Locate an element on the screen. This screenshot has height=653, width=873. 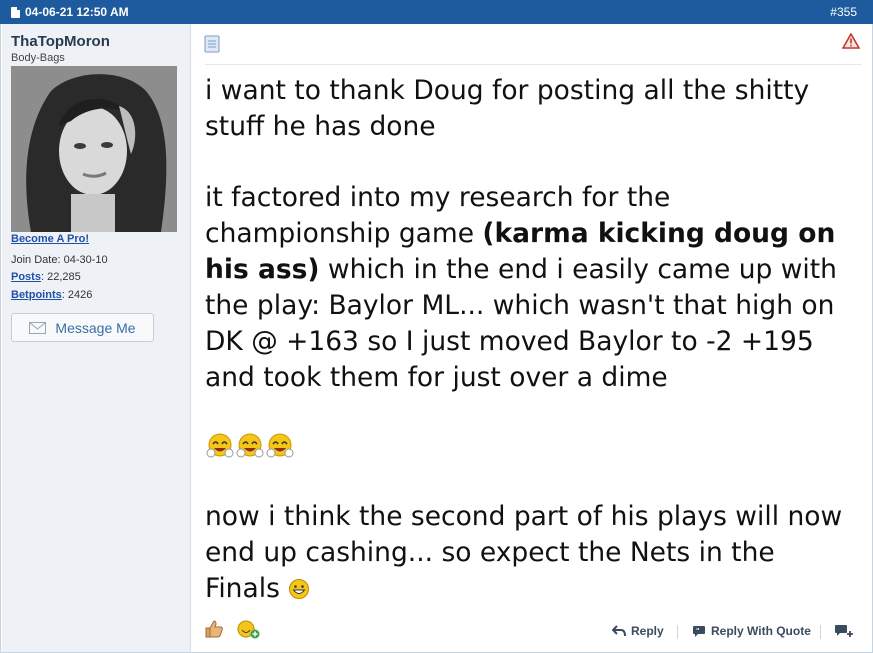
reply-button: Reply is located at coordinates (638, 631).